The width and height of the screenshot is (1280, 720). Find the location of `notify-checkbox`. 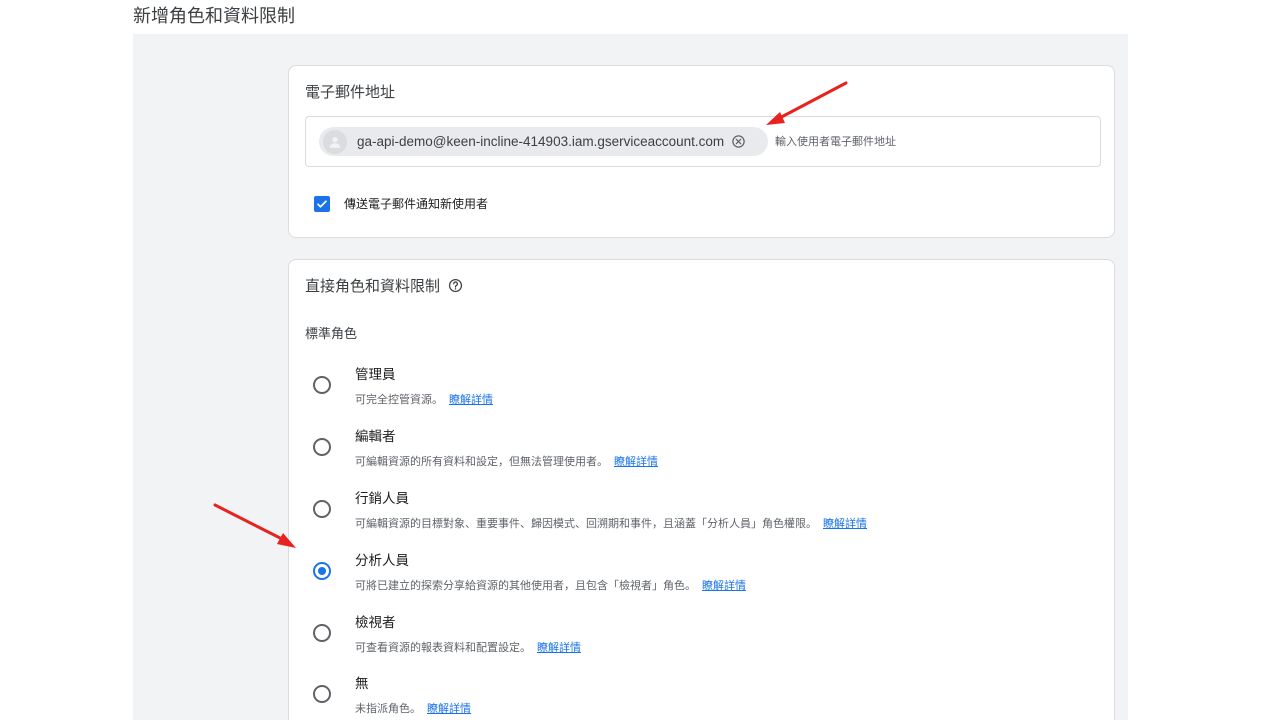

notify-checkbox is located at coordinates (322, 203).